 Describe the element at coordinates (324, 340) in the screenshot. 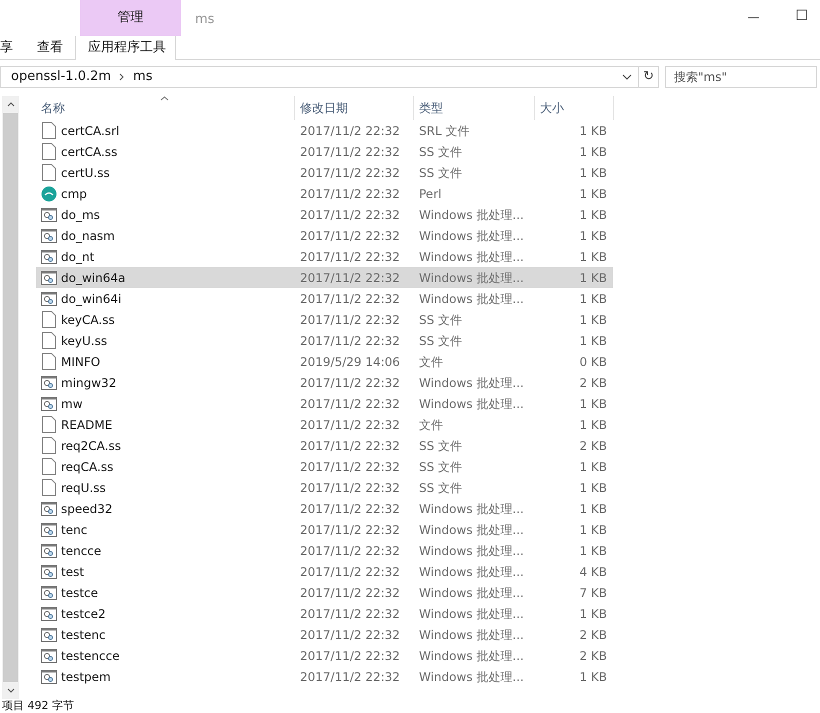

I see `file-row: keyU.ss 2017/11/2 22:32 SS 文件 1 KB` at that location.